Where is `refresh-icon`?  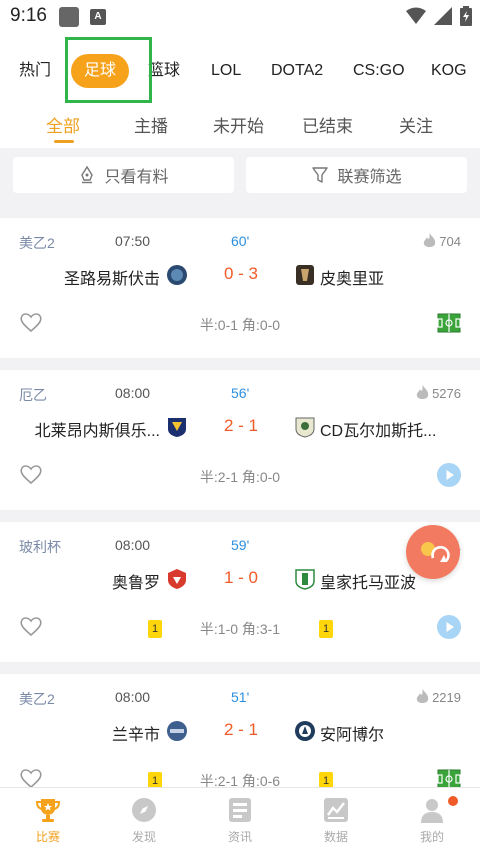
refresh-icon is located at coordinates (435, 552).